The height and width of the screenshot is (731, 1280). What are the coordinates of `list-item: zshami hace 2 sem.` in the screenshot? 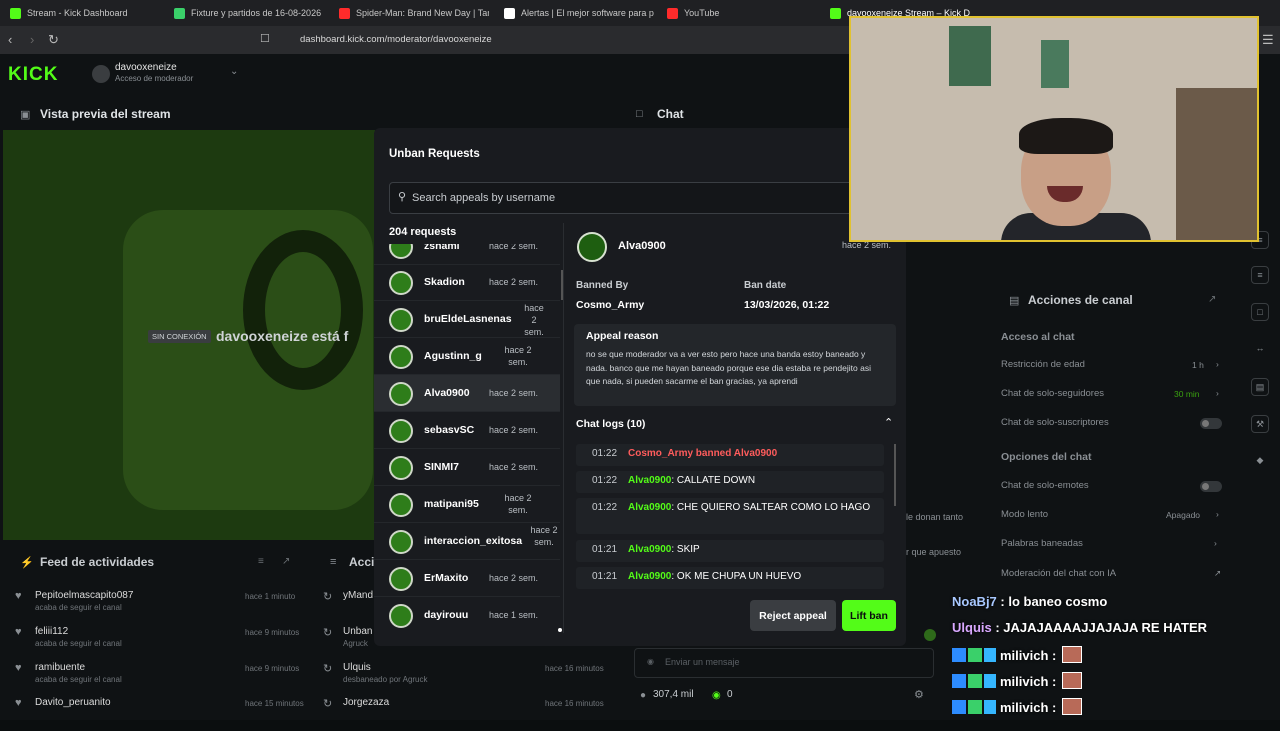 It's located at (467, 254).